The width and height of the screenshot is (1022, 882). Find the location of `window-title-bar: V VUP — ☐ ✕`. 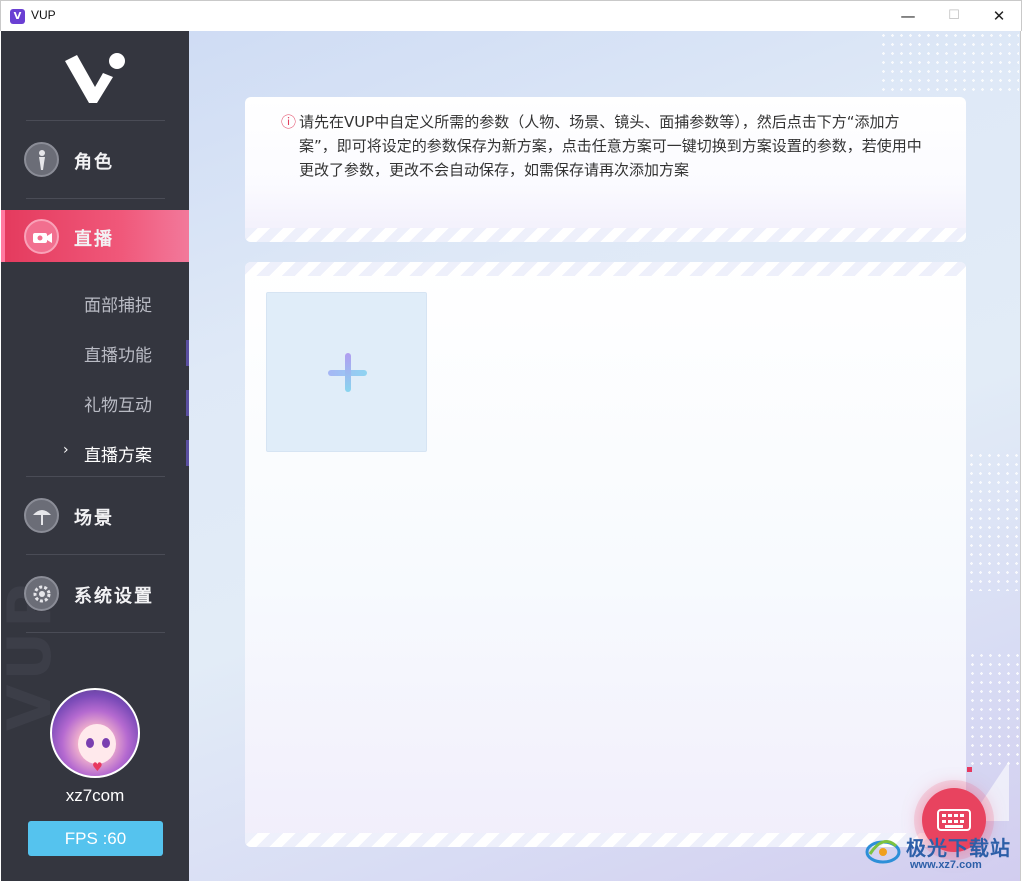

window-title-bar: V VUP — ☐ ✕ is located at coordinates (511, 15).